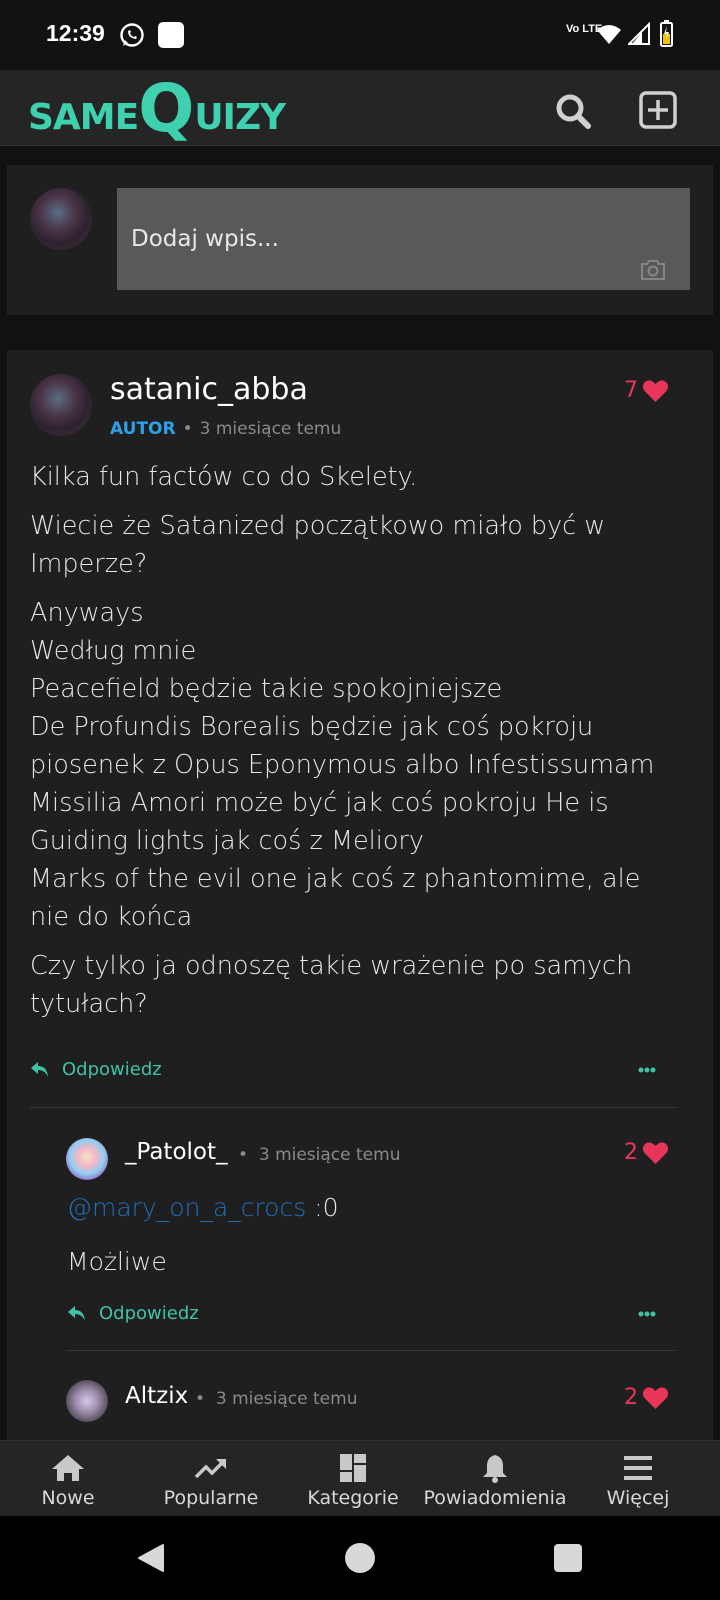 The height and width of the screenshot is (1600, 720). What do you see at coordinates (573, 111) in the screenshot?
I see `search-icon` at bounding box center [573, 111].